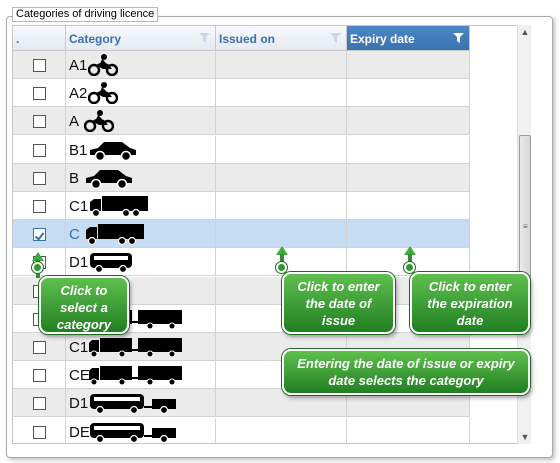  I want to click on column-header-issued: Issued on, so click(281, 38).